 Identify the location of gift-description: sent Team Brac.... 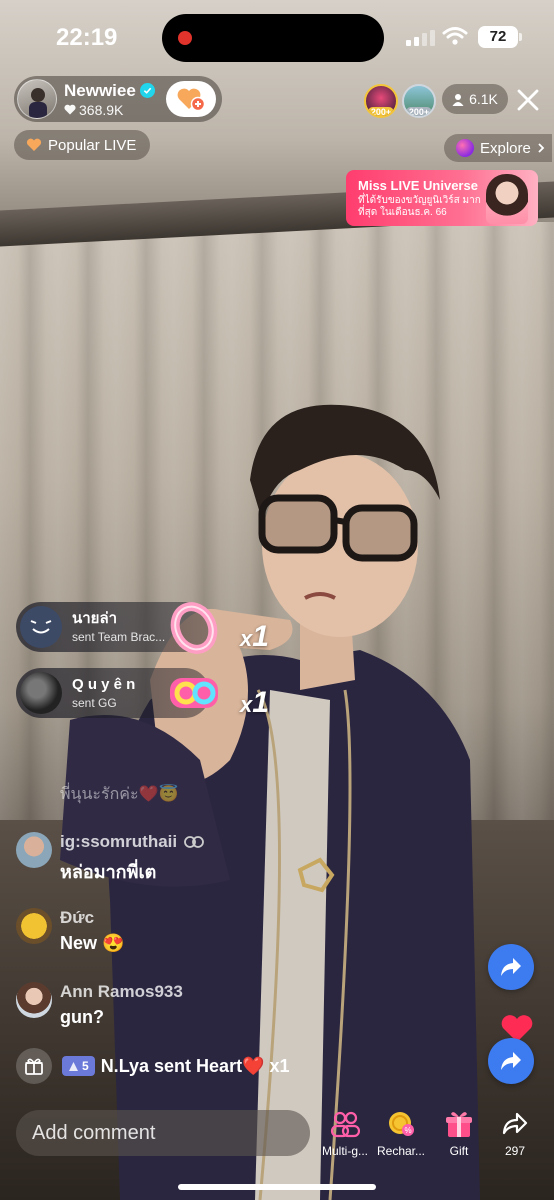
(119, 637).